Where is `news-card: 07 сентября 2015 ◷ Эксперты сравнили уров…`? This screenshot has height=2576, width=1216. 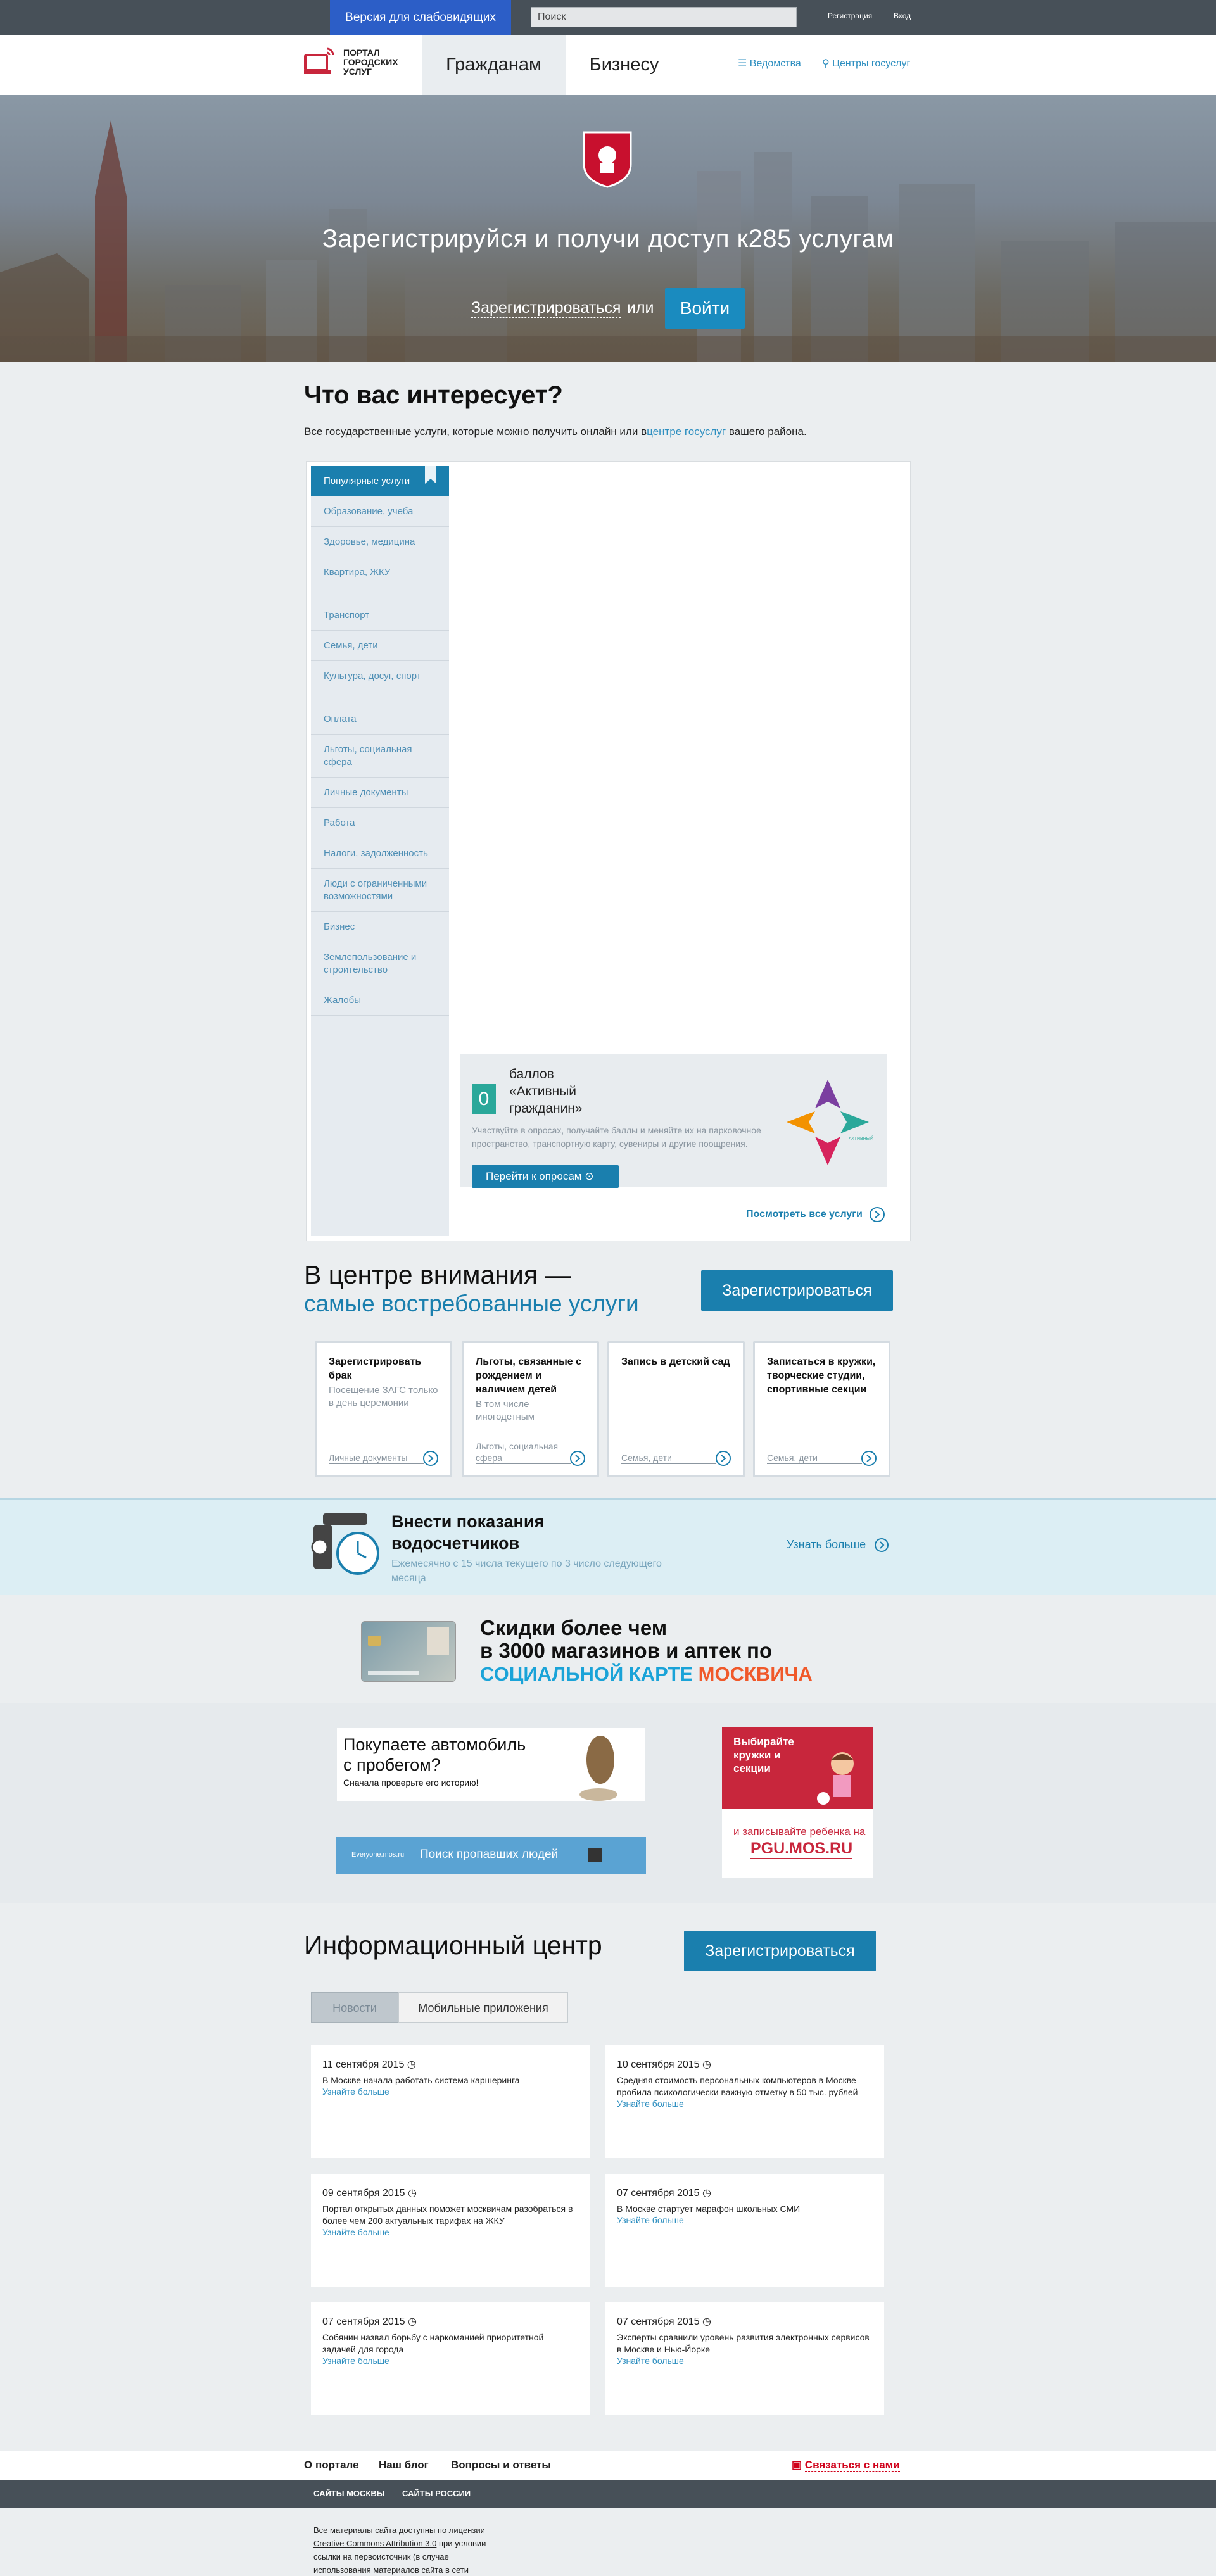 news-card: 07 сентября 2015 ◷ Эксперты сравнили уров… is located at coordinates (744, 2358).